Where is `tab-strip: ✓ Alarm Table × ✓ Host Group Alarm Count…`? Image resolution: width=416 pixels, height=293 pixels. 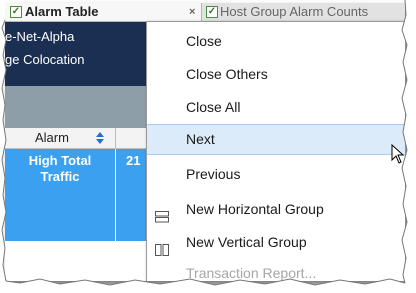
tab-strip: ✓ Alarm Table × ✓ Host Group Alarm Count… is located at coordinates (205, 12).